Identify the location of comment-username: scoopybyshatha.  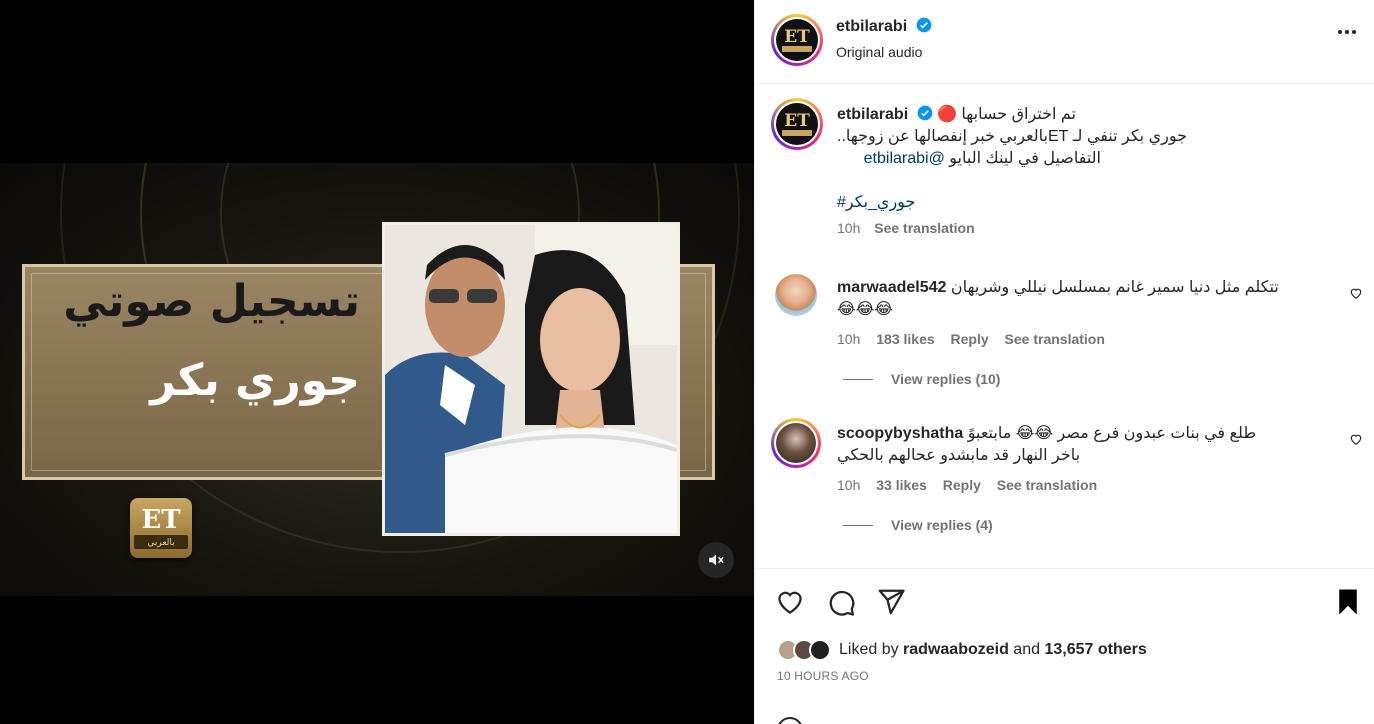
(900, 433).